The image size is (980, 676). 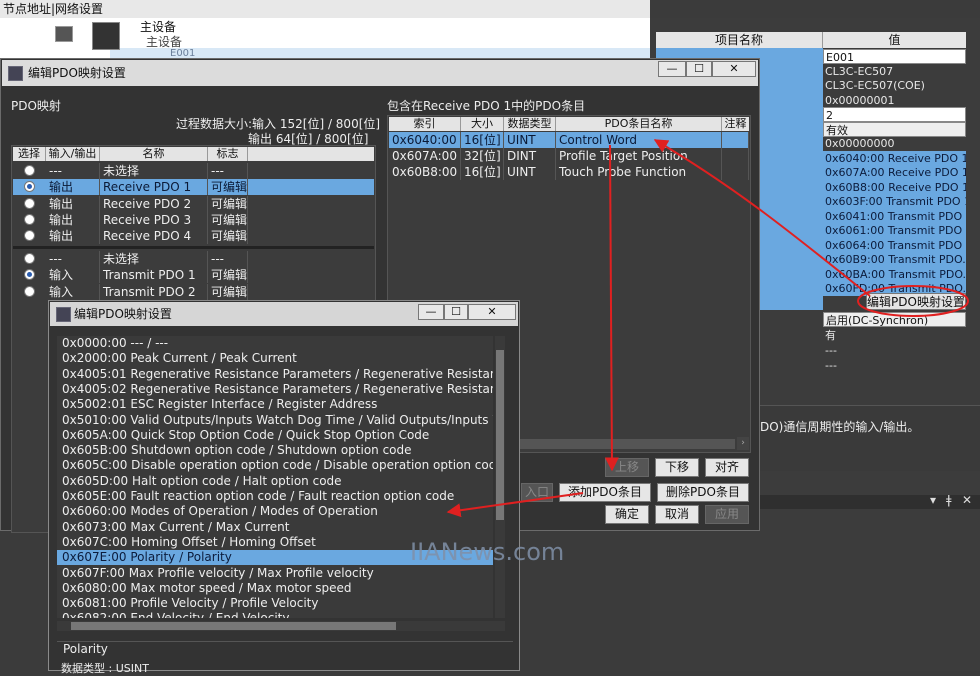 What do you see at coordinates (193, 219) in the screenshot?
I see `pdo-list-row: 输出 Receive PDO 3 可编辑` at bounding box center [193, 219].